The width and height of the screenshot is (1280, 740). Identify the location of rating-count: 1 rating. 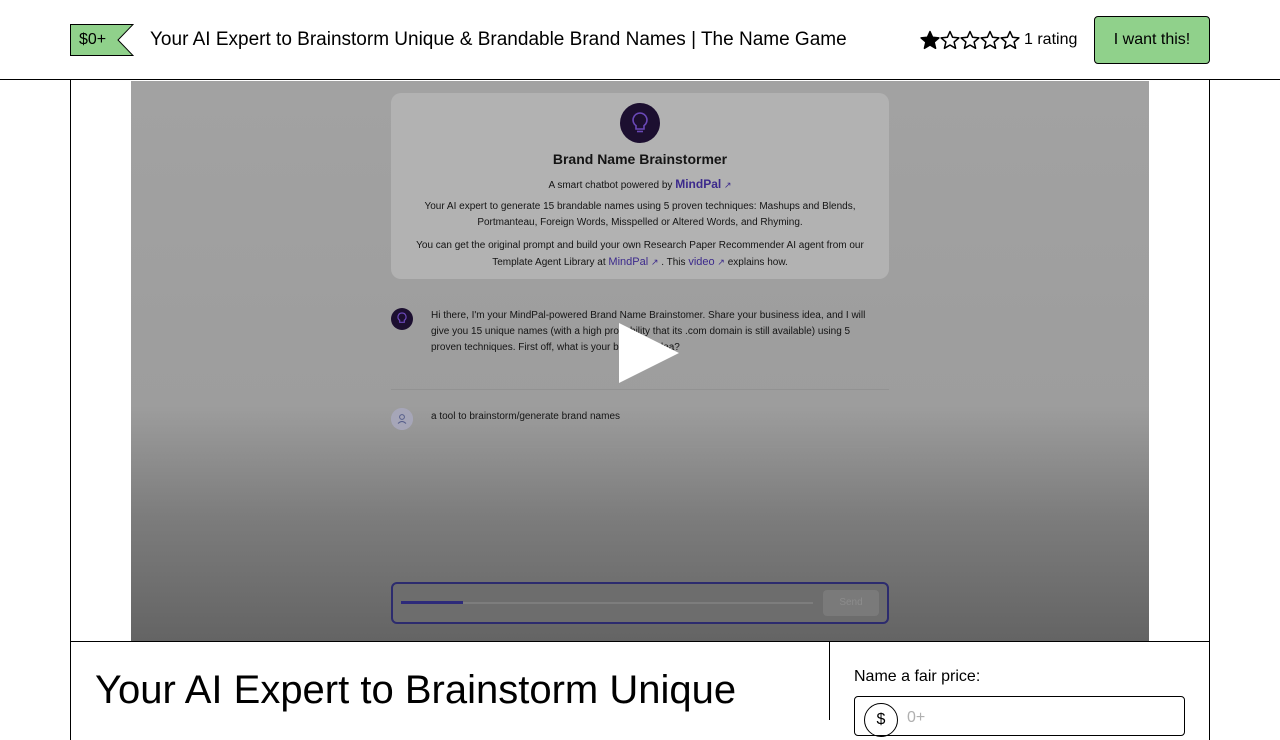
(1051, 39).